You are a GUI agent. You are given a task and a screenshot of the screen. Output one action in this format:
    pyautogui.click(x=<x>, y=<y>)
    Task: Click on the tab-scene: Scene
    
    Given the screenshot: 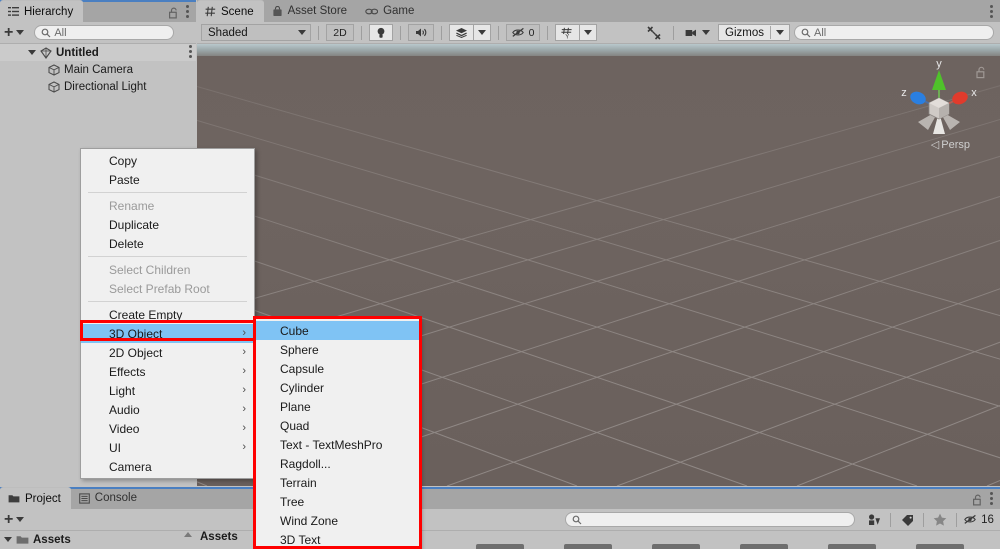 What is the action you would take?
    pyautogui.click(x=230, y=11)
    